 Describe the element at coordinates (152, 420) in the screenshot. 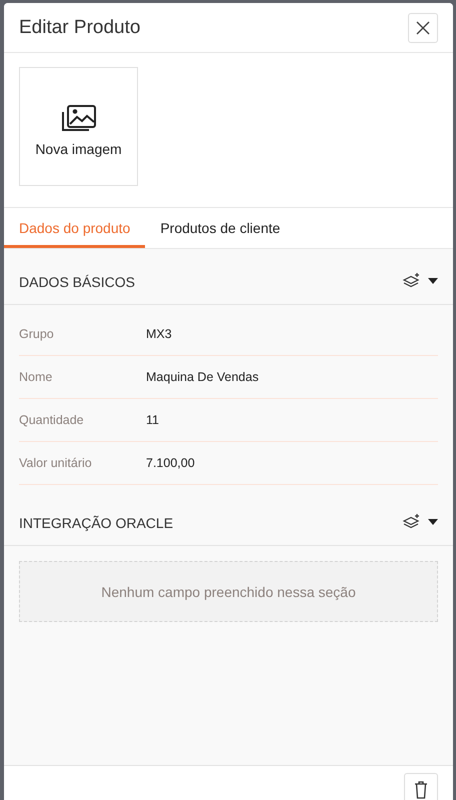

I see `field-value: 11` at that location.